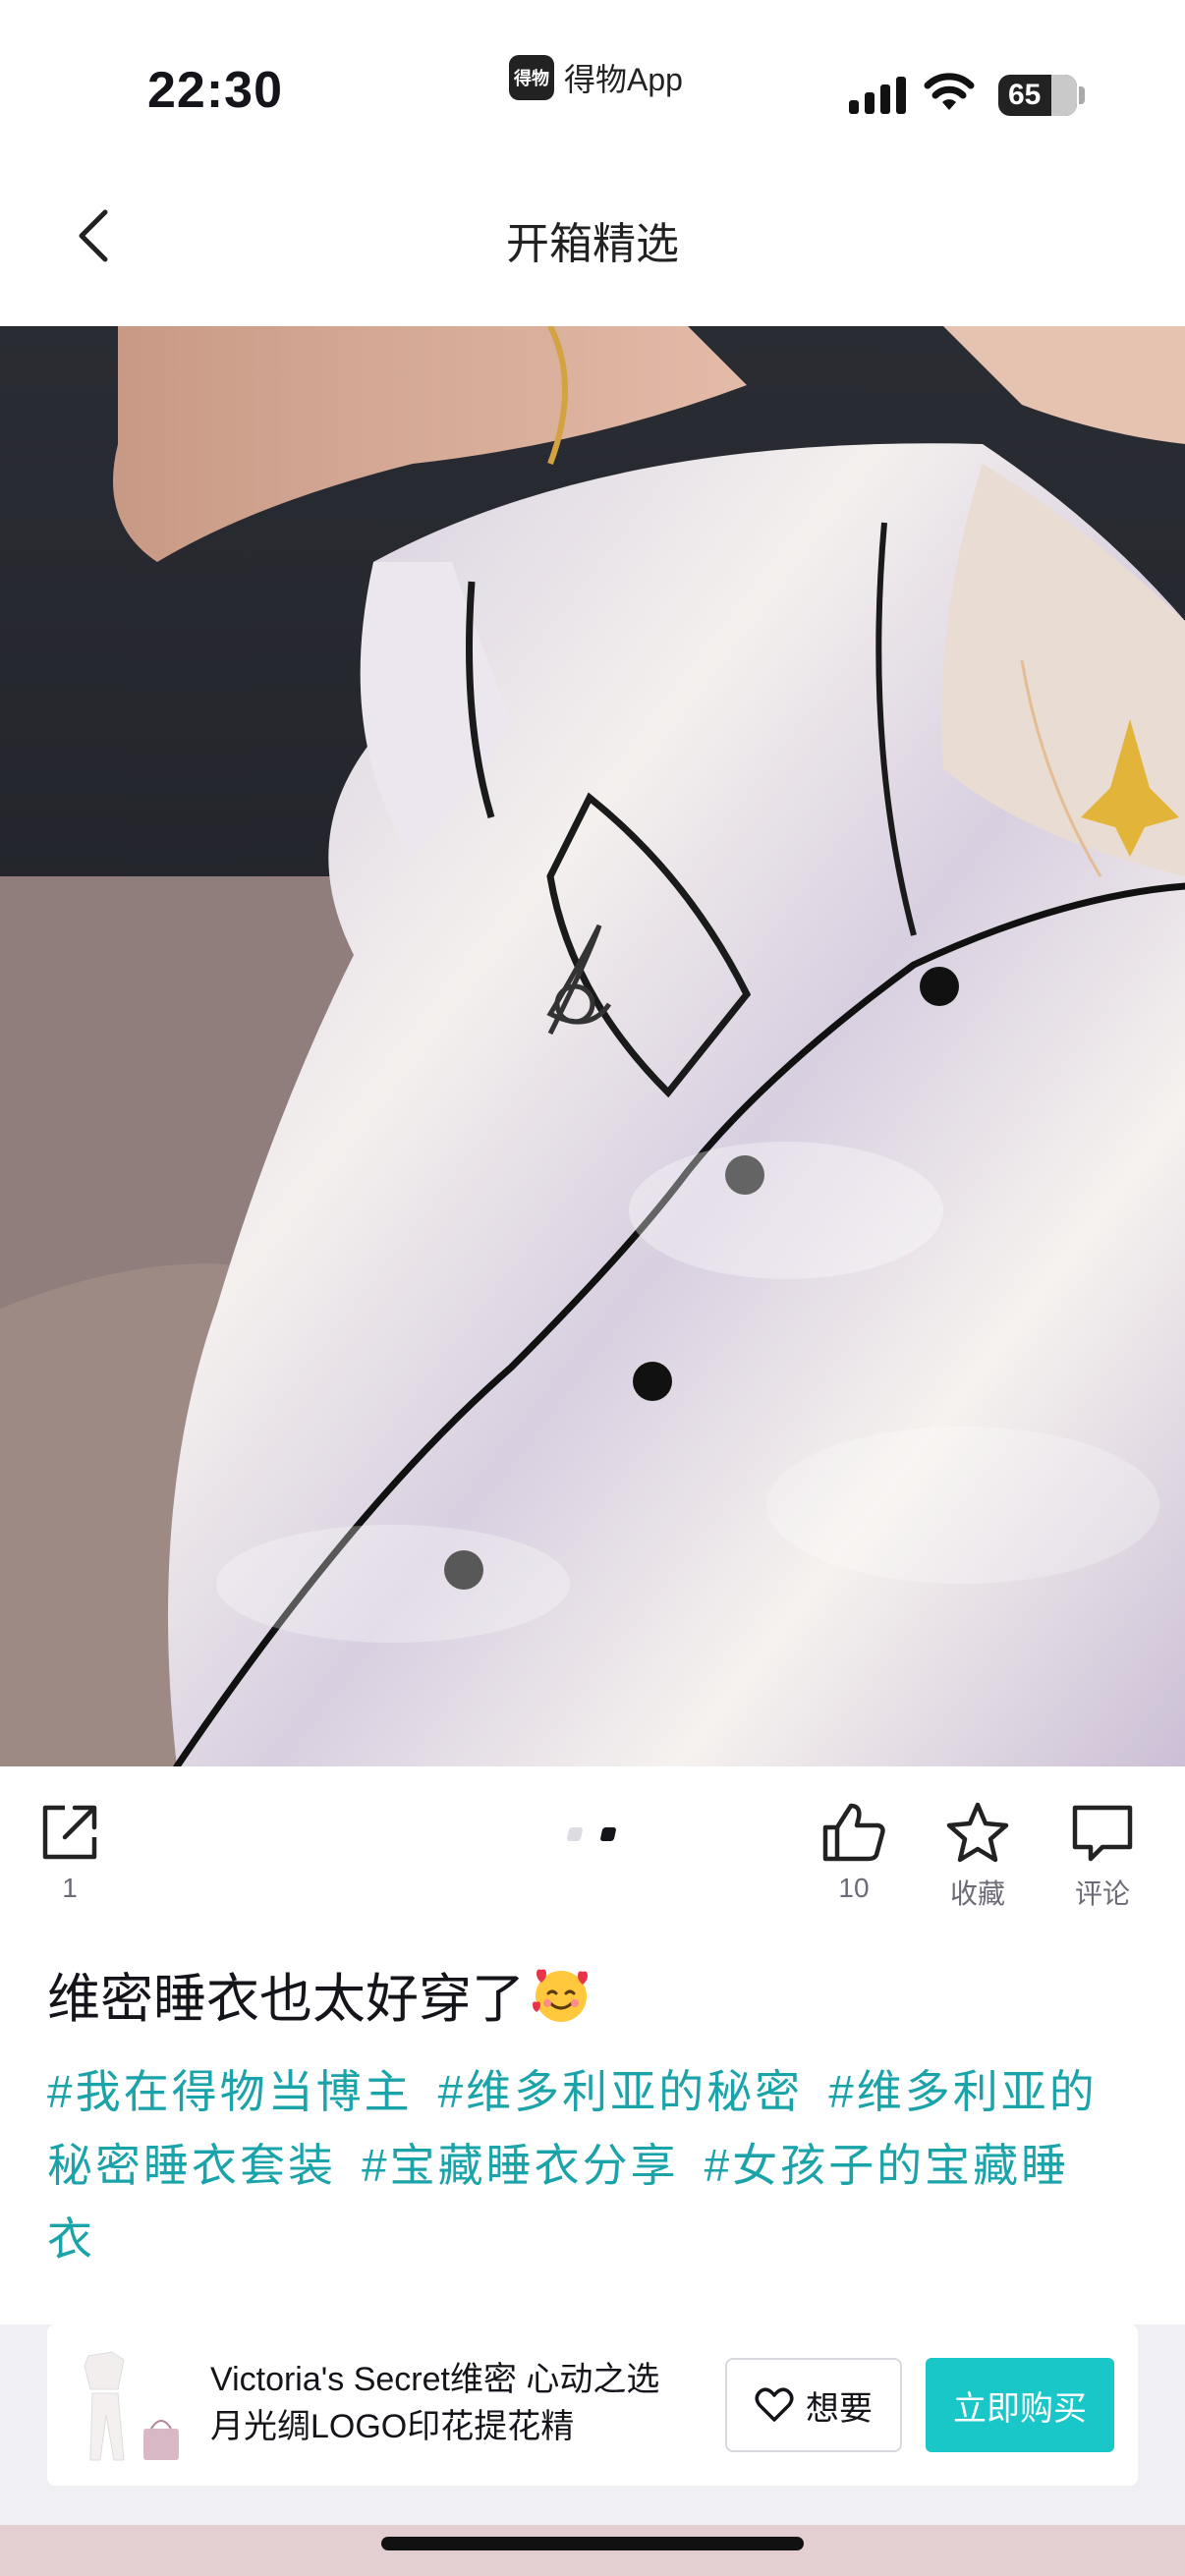  Describe the element at coordinates (608, 1834) in the screenshot. I see `pagination-dot-active` at that location.